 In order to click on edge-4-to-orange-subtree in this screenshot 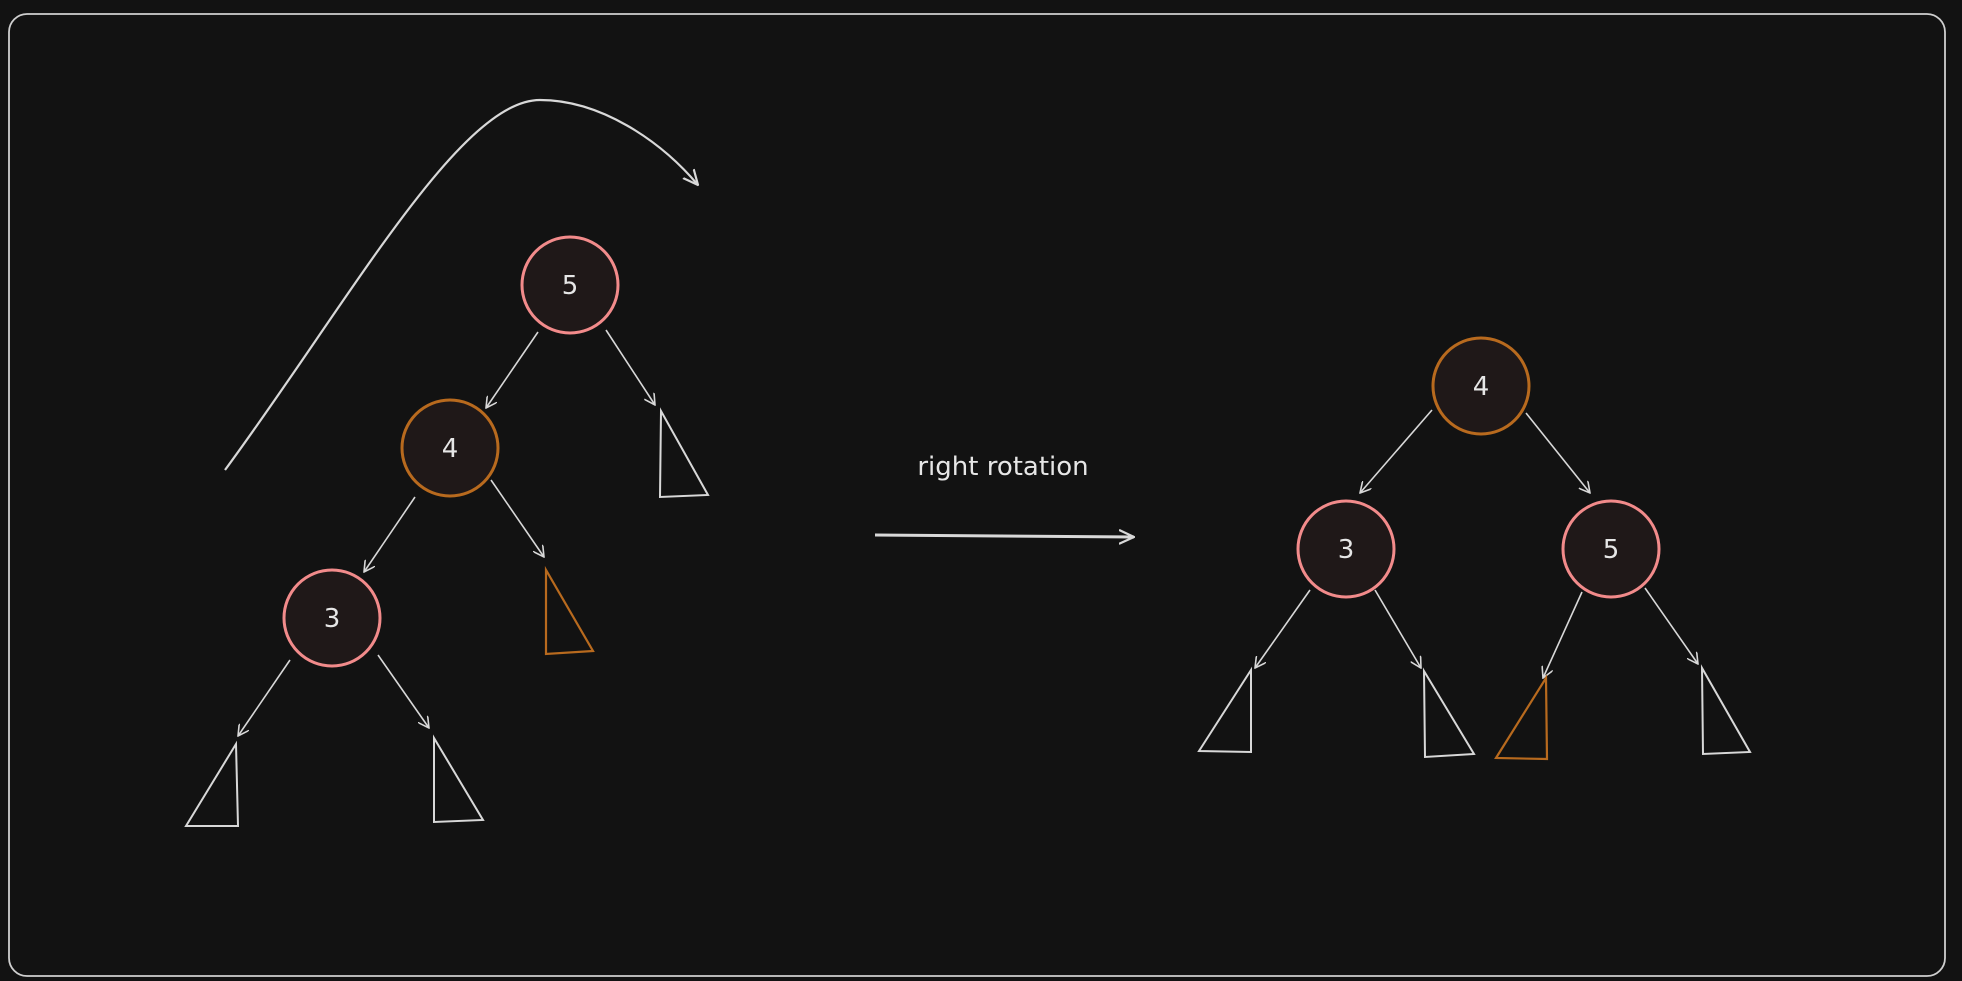, I will do `click(517, 518)`.